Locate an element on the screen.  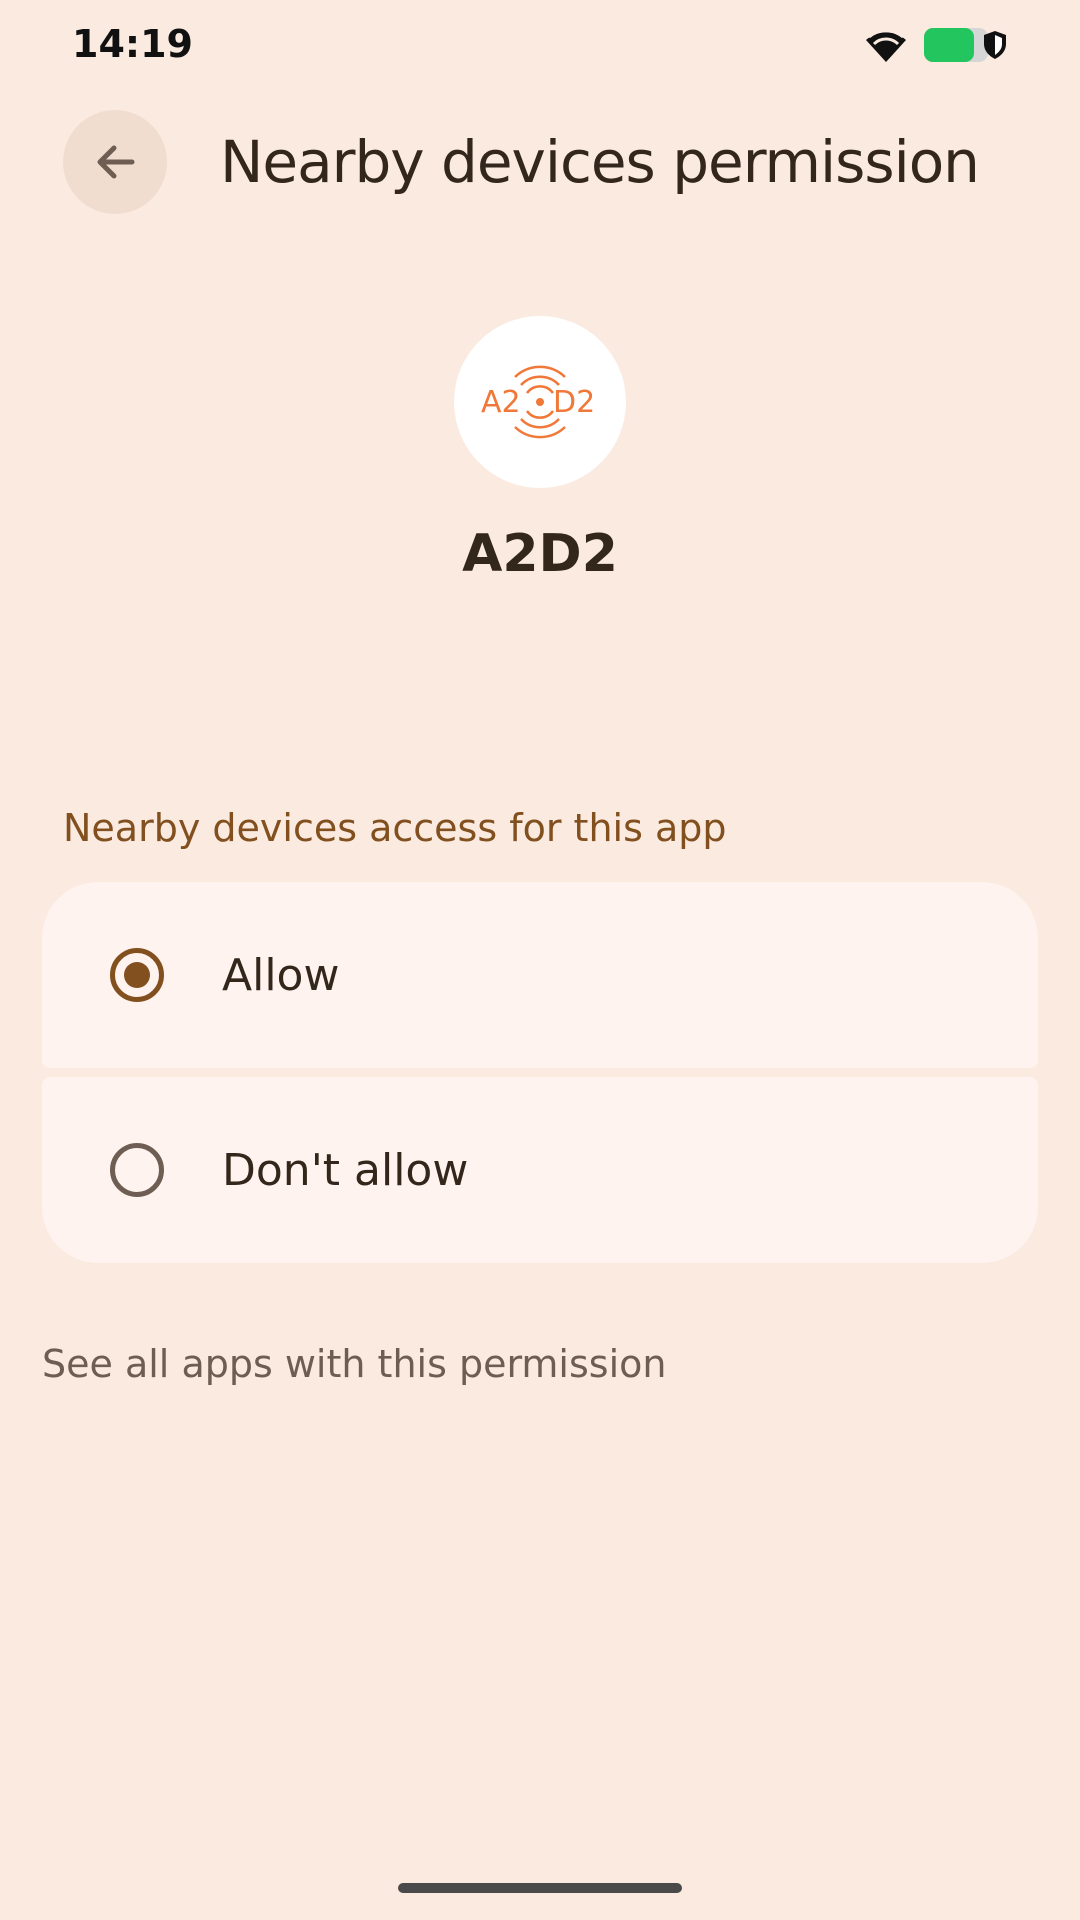
radio-button-unchecked is located at coordinates (137, 1170).